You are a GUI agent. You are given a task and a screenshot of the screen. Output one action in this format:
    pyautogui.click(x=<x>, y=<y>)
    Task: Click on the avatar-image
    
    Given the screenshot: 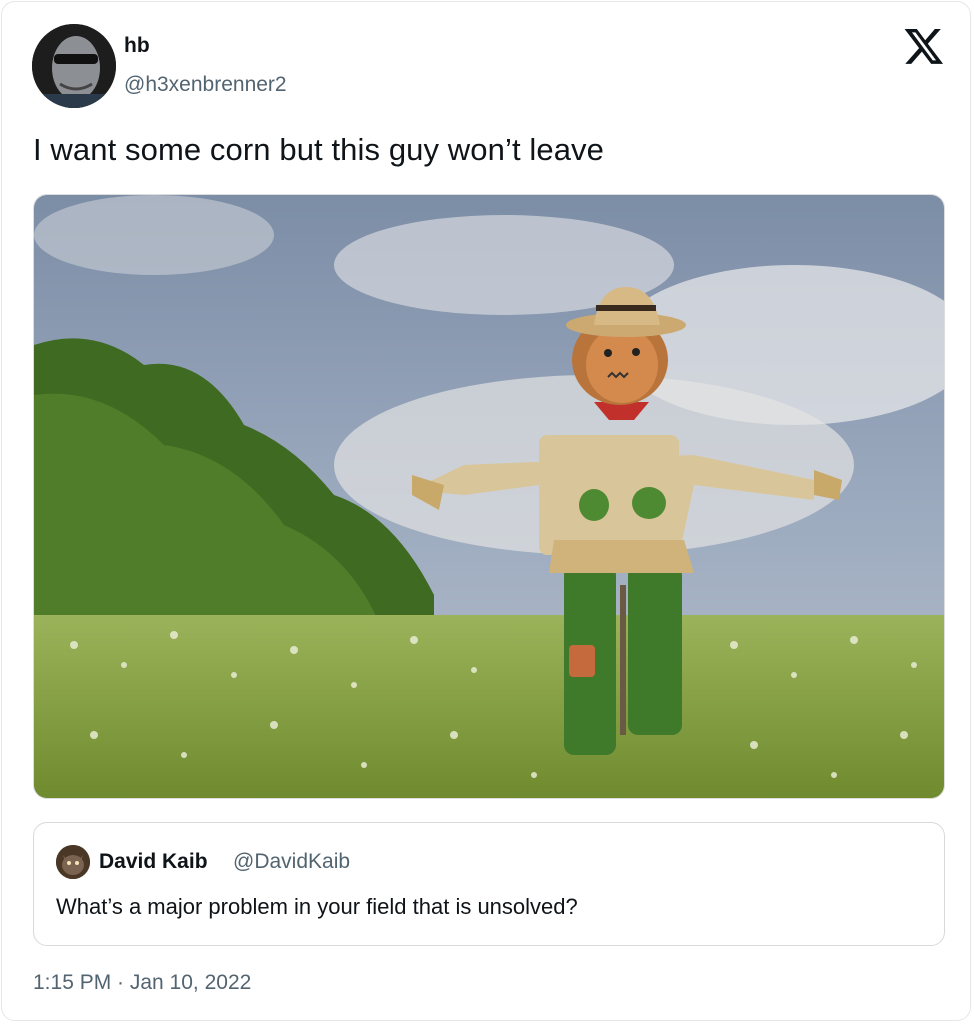 What is the action you would take?
    pyautogui.click(x=74, y=66)
    